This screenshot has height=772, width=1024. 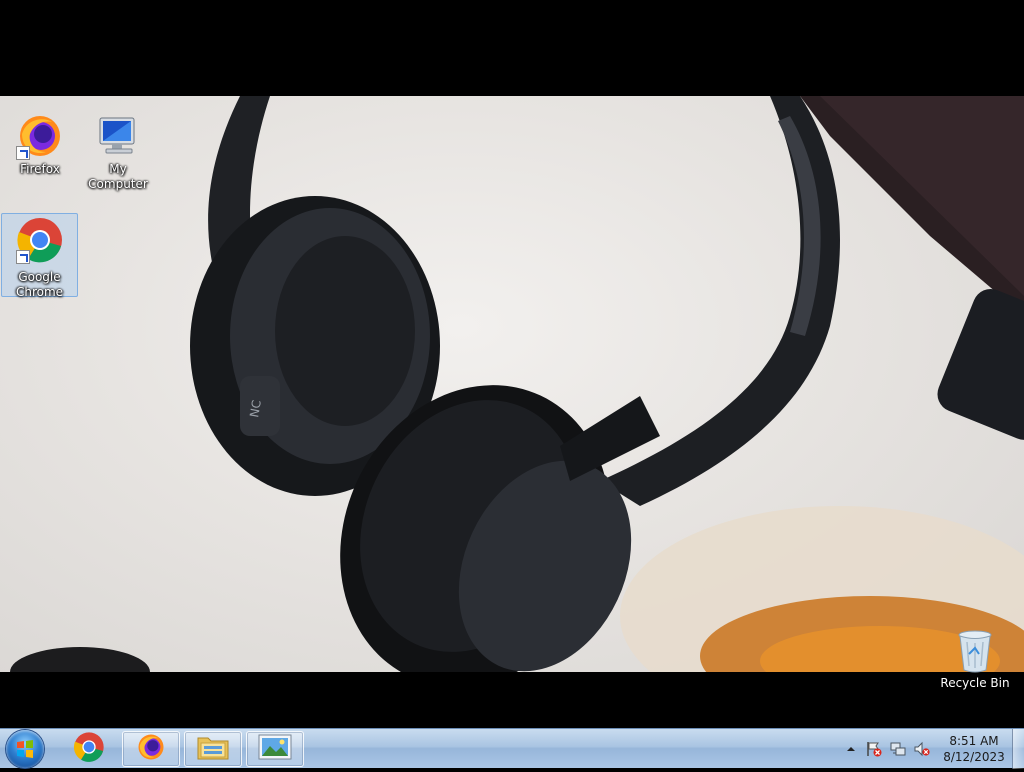 I want to click on desktop-icon-recycle-bin: Recycle Bin, so click(x=975, y=659).